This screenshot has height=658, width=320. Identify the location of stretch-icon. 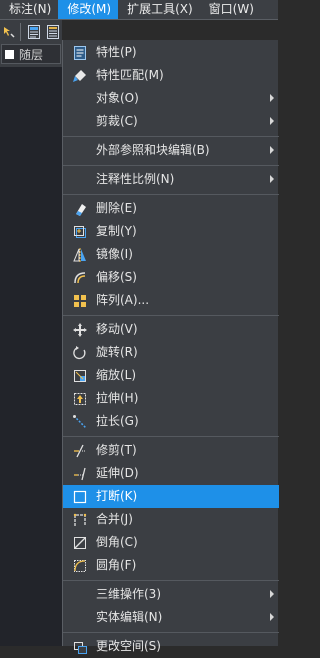
(80, 399).